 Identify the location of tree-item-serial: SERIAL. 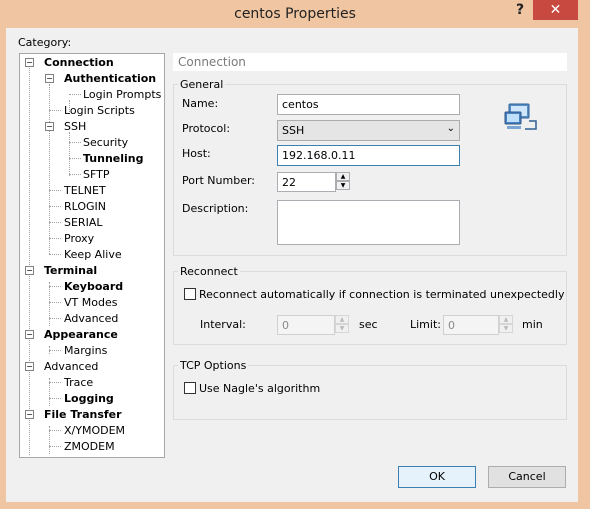
(83, 222).